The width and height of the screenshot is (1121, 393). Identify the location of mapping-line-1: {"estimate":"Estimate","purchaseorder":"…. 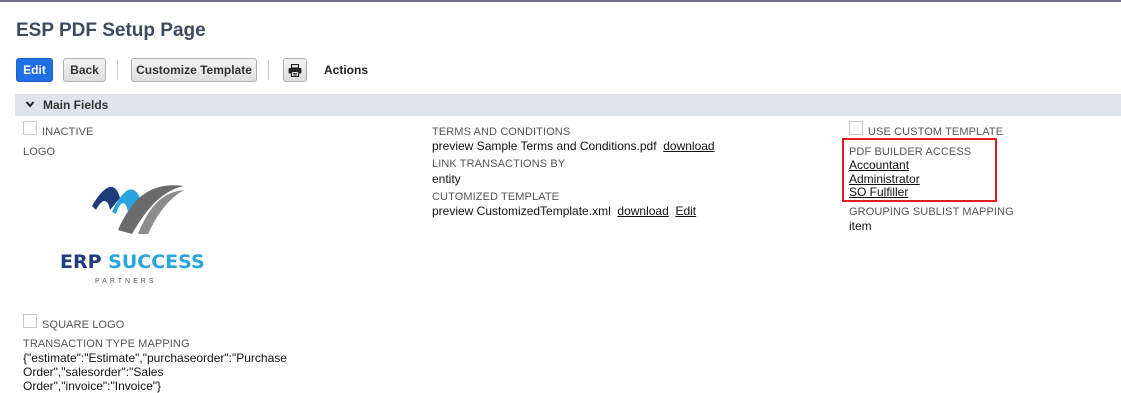
(155, 365).